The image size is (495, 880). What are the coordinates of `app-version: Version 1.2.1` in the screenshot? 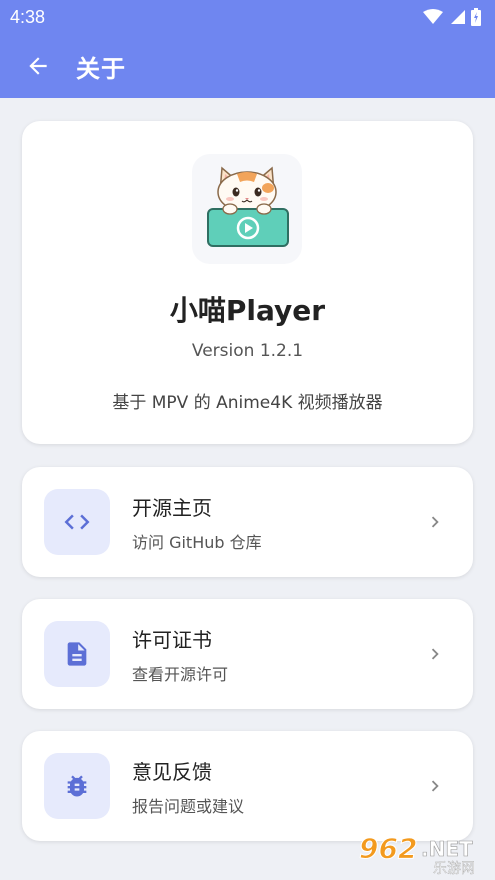 It's located at (247, 351).